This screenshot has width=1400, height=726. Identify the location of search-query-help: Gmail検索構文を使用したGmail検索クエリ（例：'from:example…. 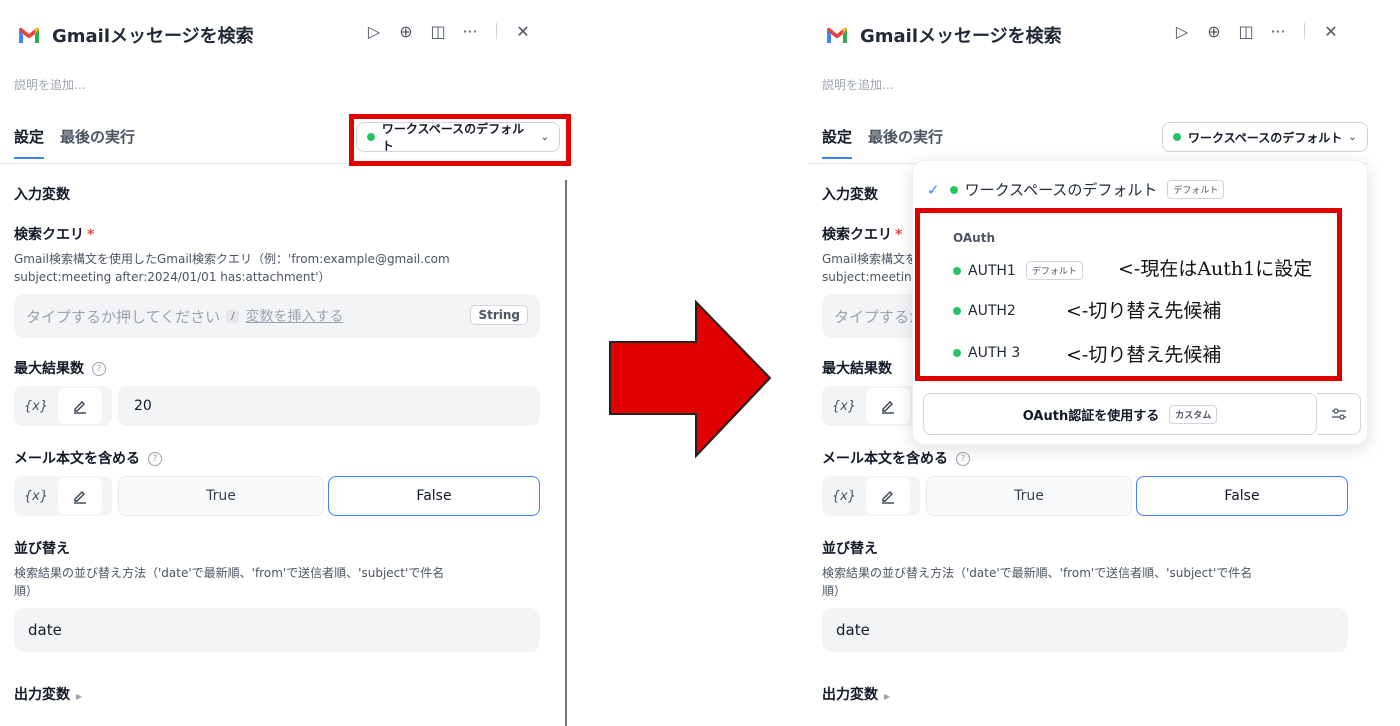
(269, 268).